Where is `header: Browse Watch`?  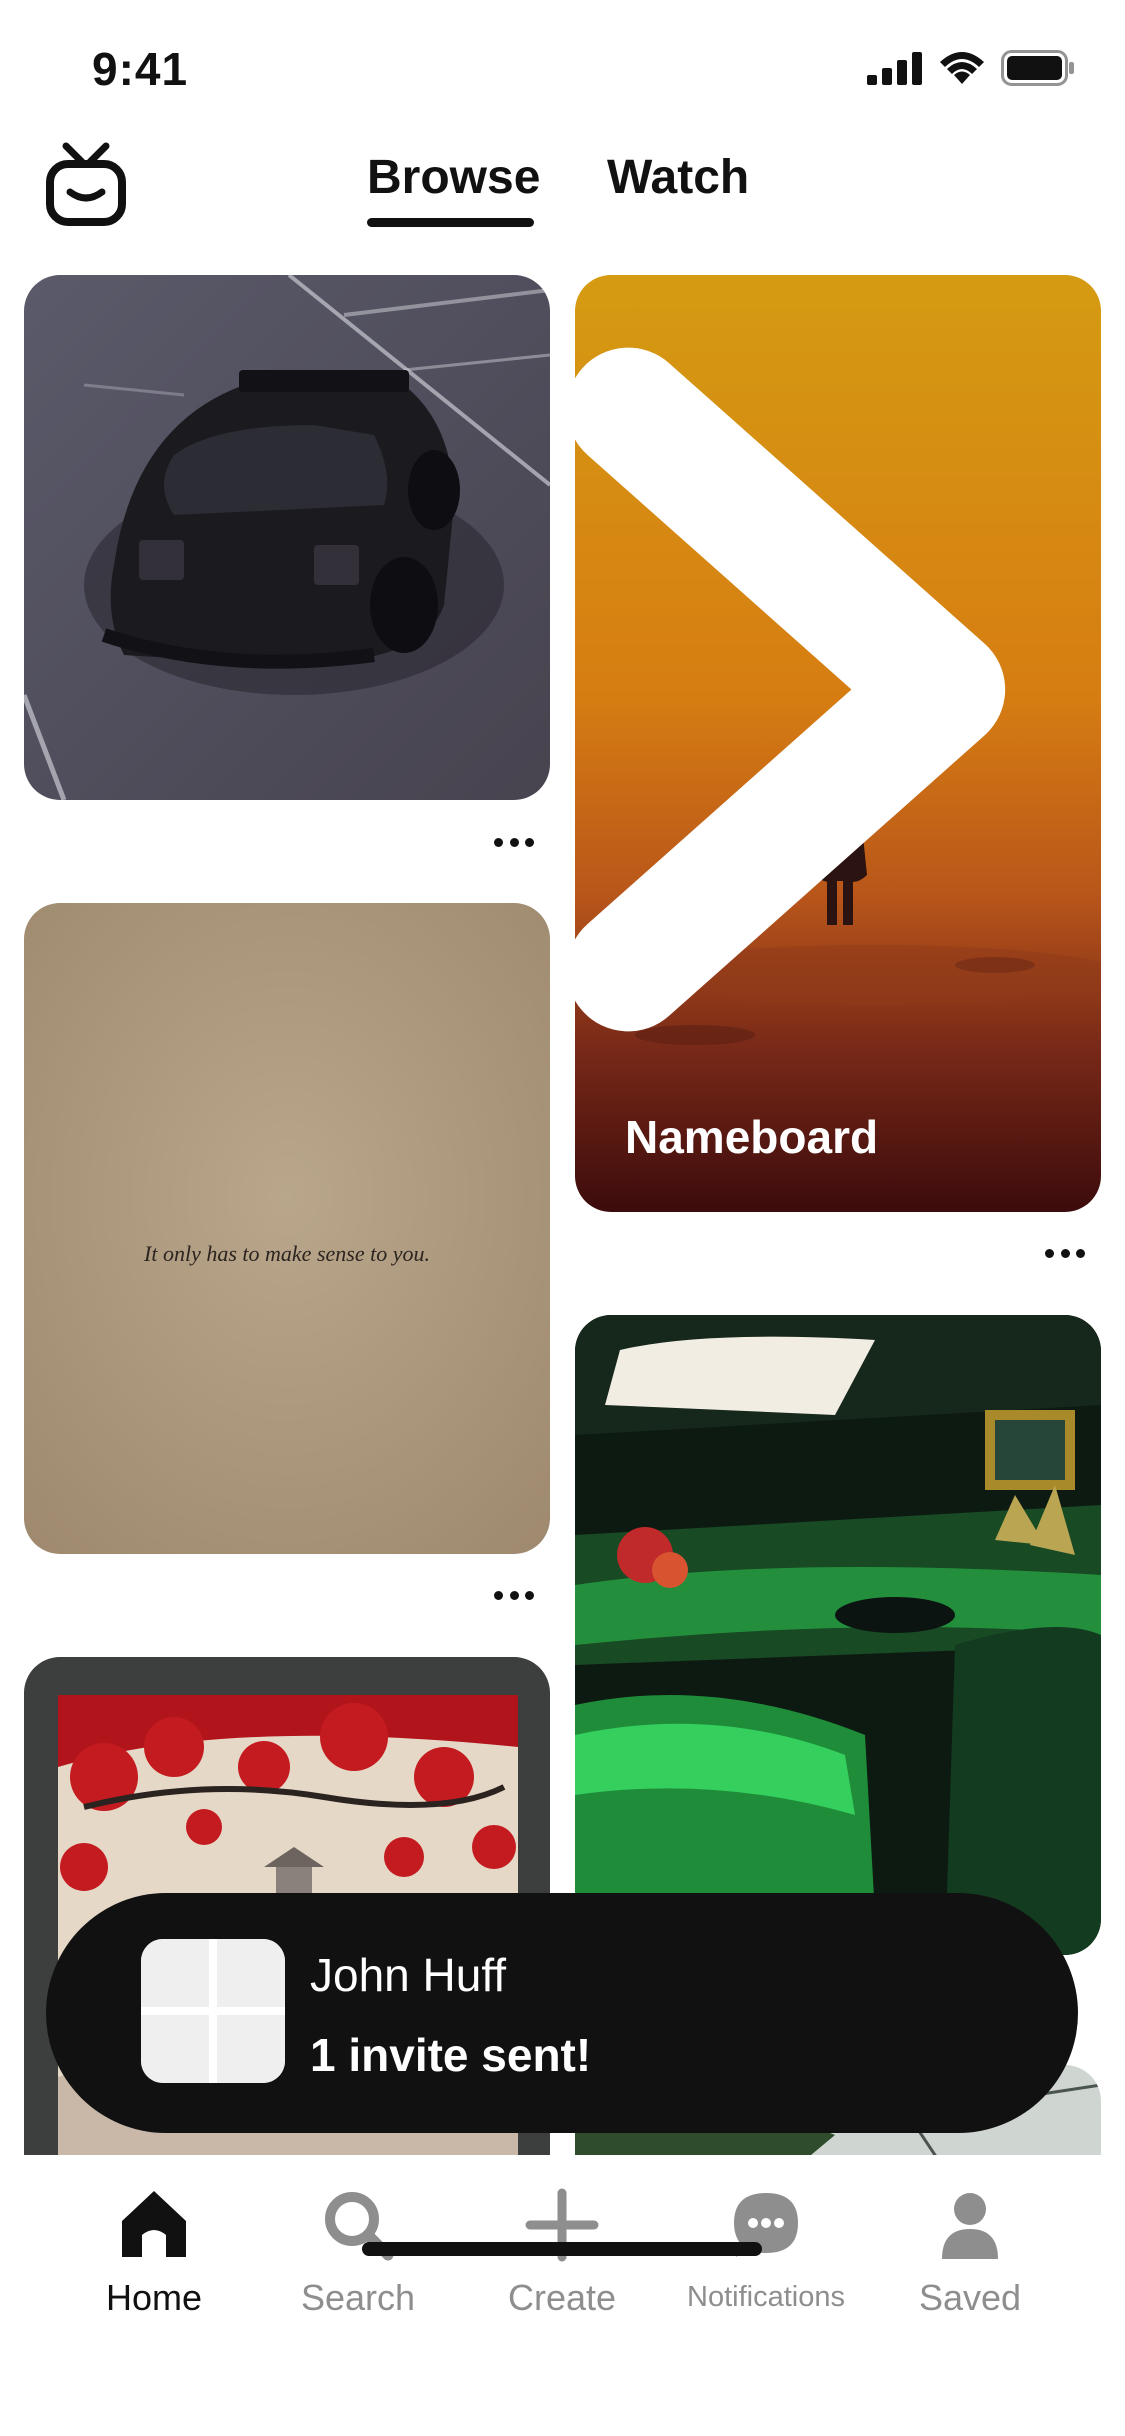
header: Browse Watch is located at coordinates (562, 185).